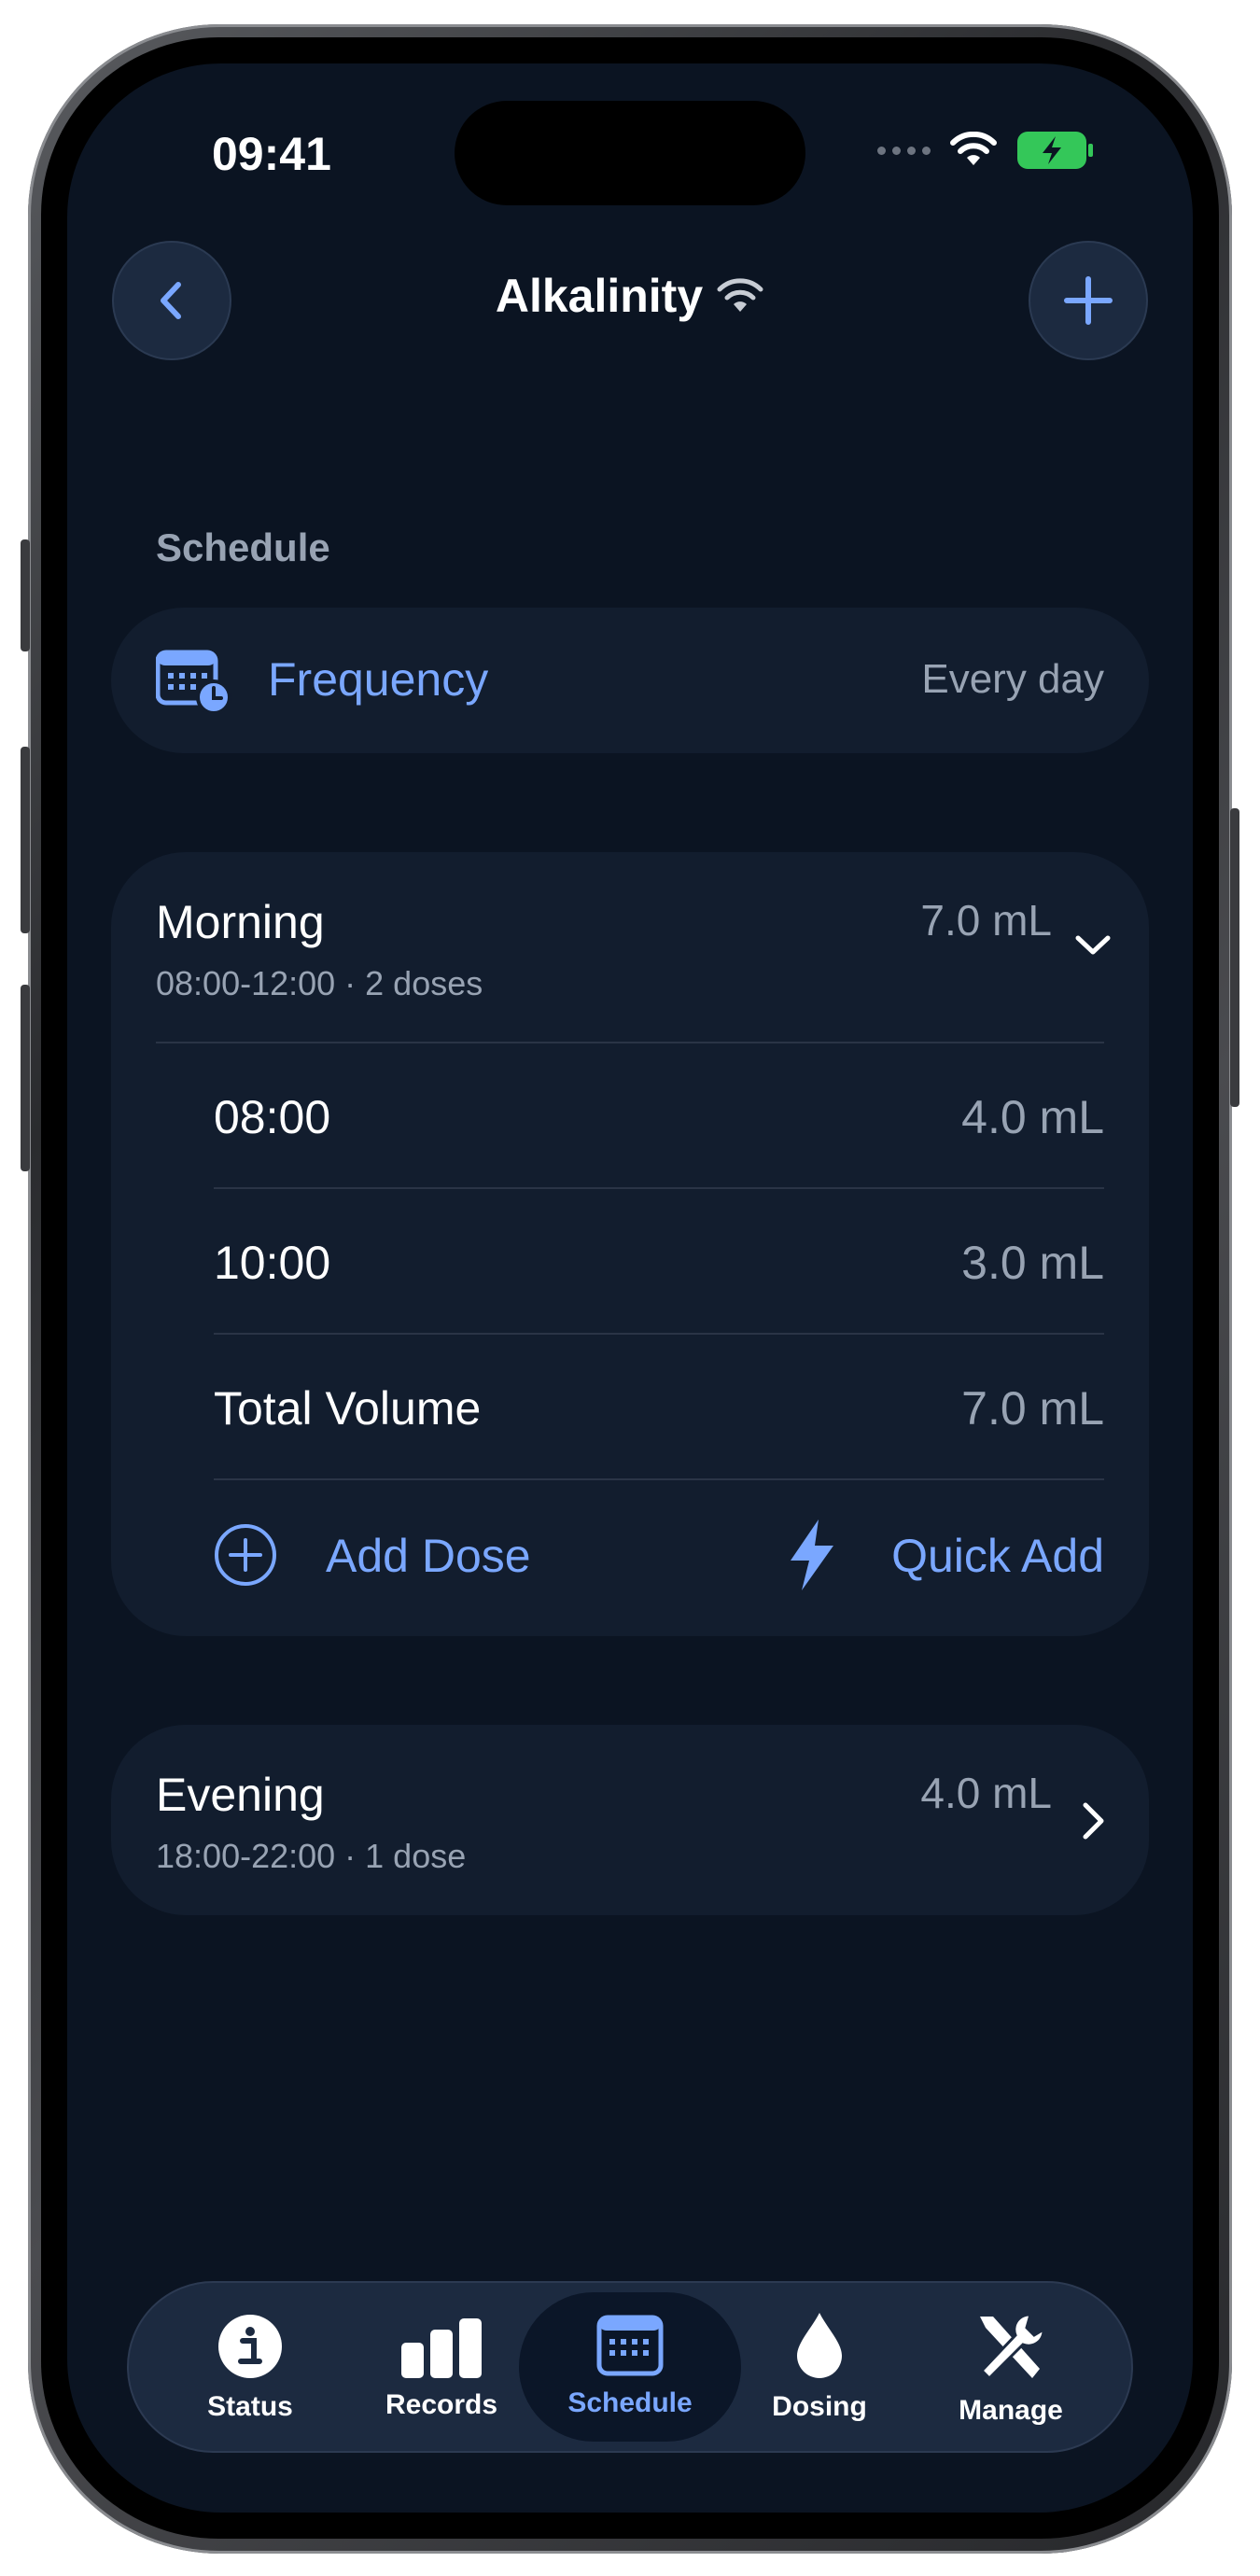 The height and width of the screenshot is (2576, 1260). I want to click on wifi-connected-icon, so click(740, 295).